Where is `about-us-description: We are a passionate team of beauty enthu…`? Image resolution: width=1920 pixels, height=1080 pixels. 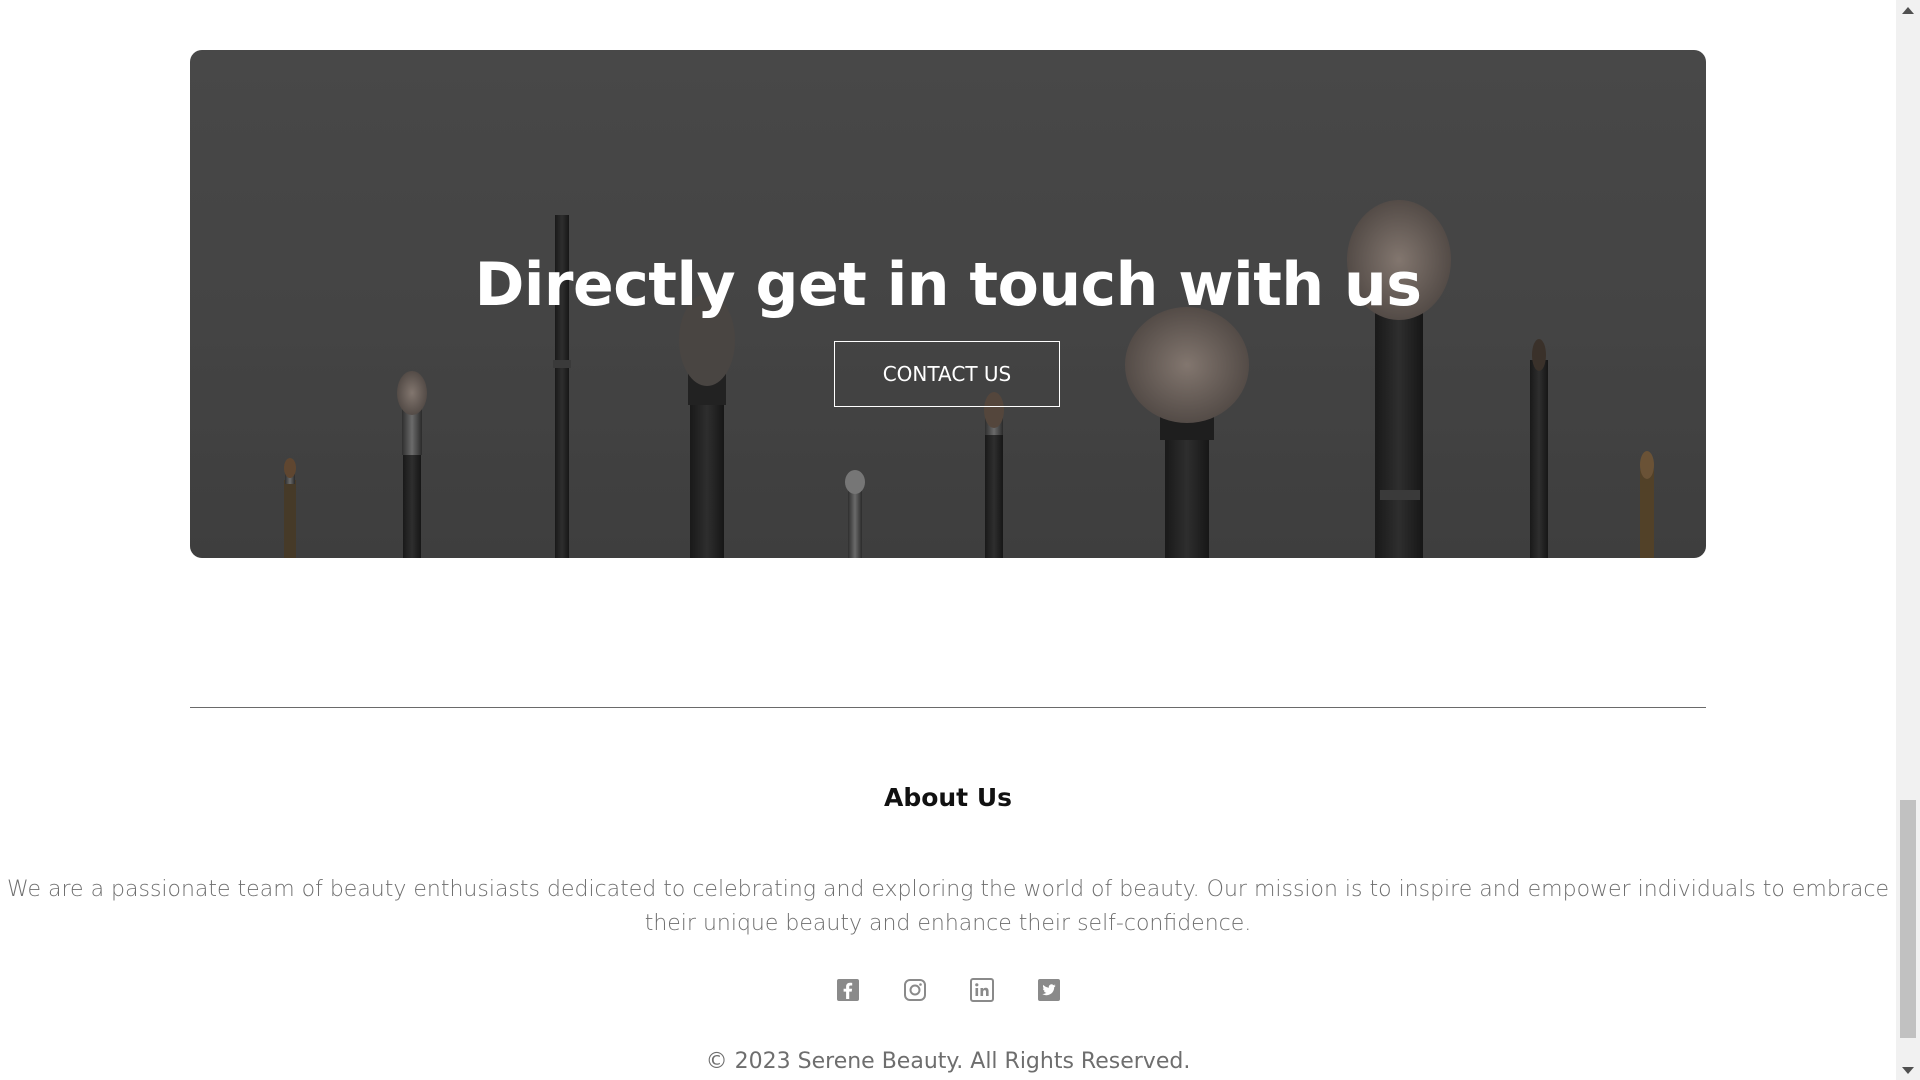
about-us-description: We are a passionate team of beauty enthu… is located at coordinates (948, 906).